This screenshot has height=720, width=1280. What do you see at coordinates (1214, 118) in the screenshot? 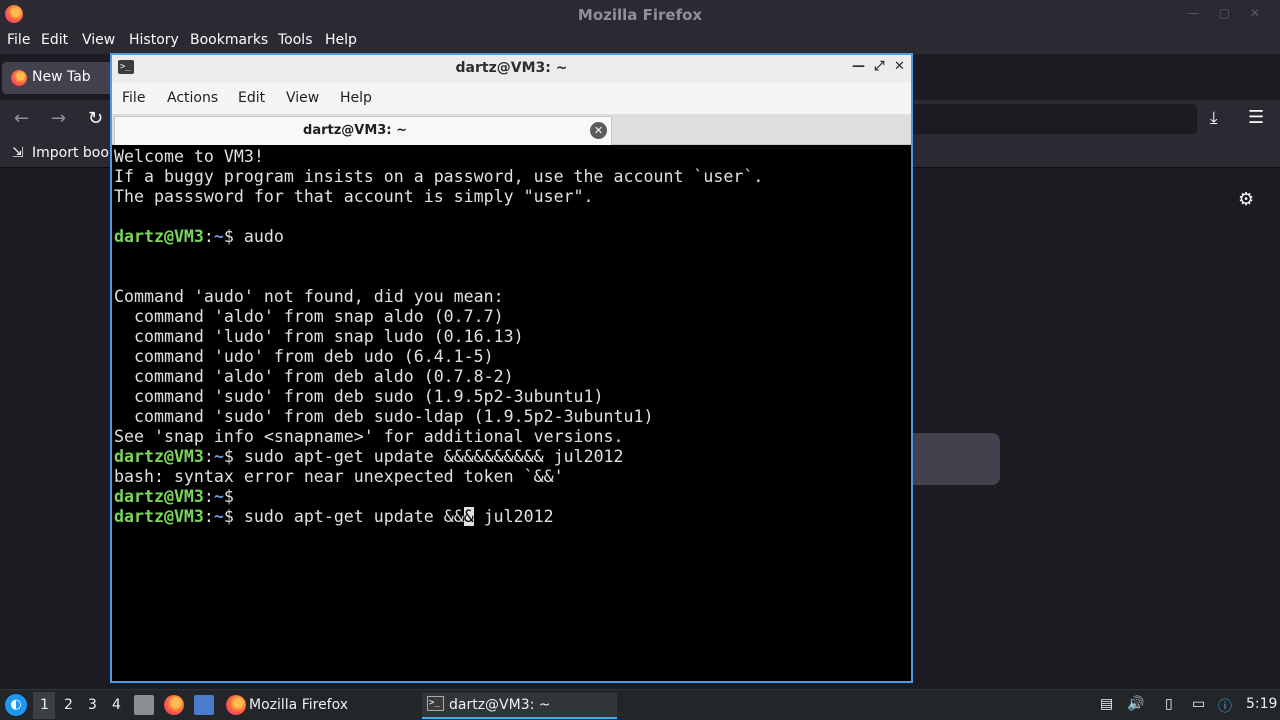
I see `download-icon: ⤓` at bounding box center [1214, 118].